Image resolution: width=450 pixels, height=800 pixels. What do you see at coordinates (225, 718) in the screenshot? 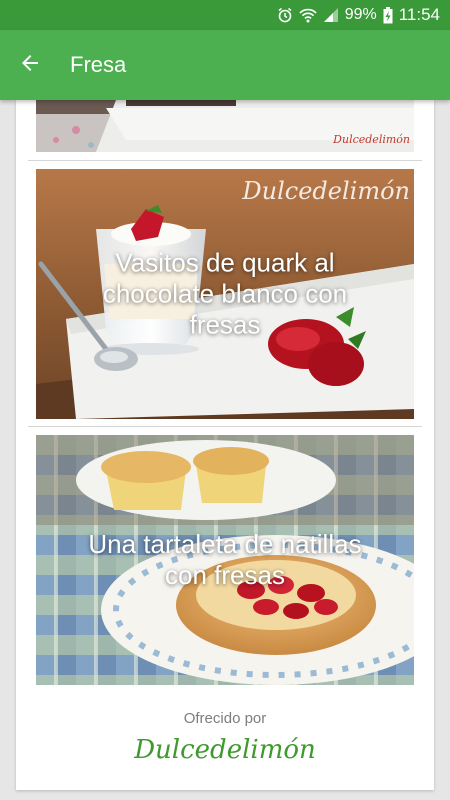
I see `offered-by-label: Ofrecido por` at bounding box center [225, 718].